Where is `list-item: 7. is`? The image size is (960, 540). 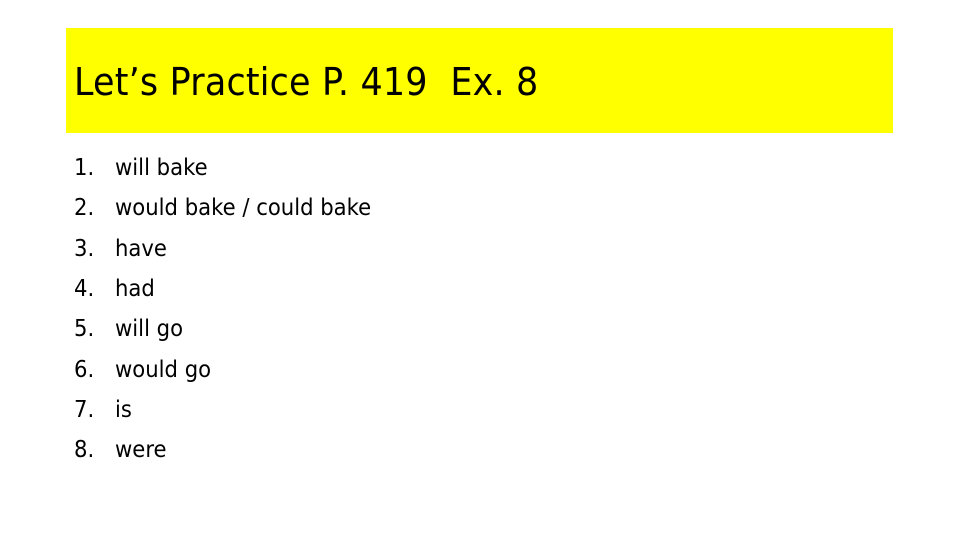 list-item: 7. is is located at coordinates (233, 410).